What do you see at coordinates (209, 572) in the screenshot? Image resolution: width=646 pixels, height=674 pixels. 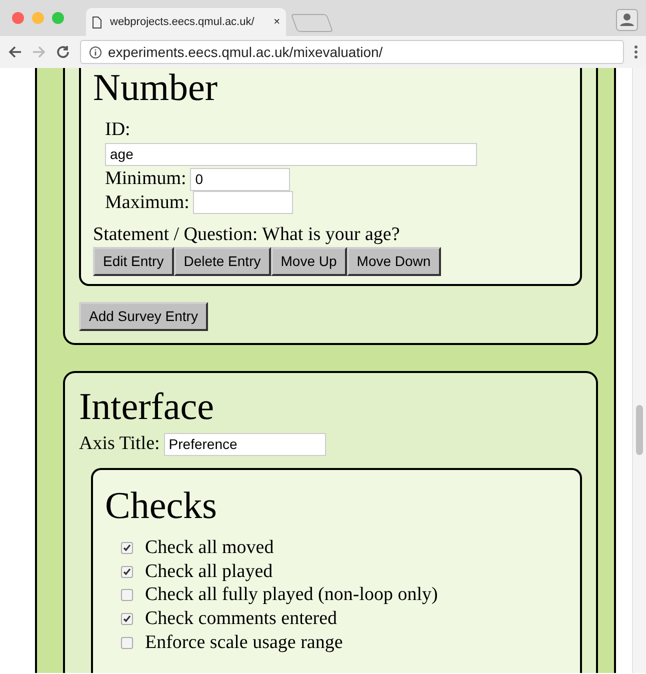 I see `checkbox-label: Check all played` at bounding box center [209, 572].